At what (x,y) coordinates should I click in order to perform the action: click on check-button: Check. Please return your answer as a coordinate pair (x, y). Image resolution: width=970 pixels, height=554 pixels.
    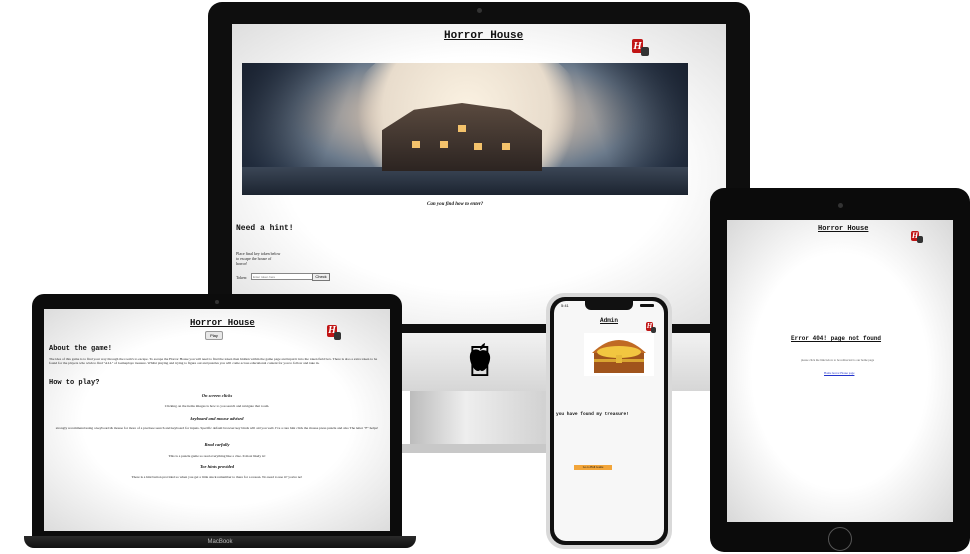
    Looking at the image, I should click on (321, 277).